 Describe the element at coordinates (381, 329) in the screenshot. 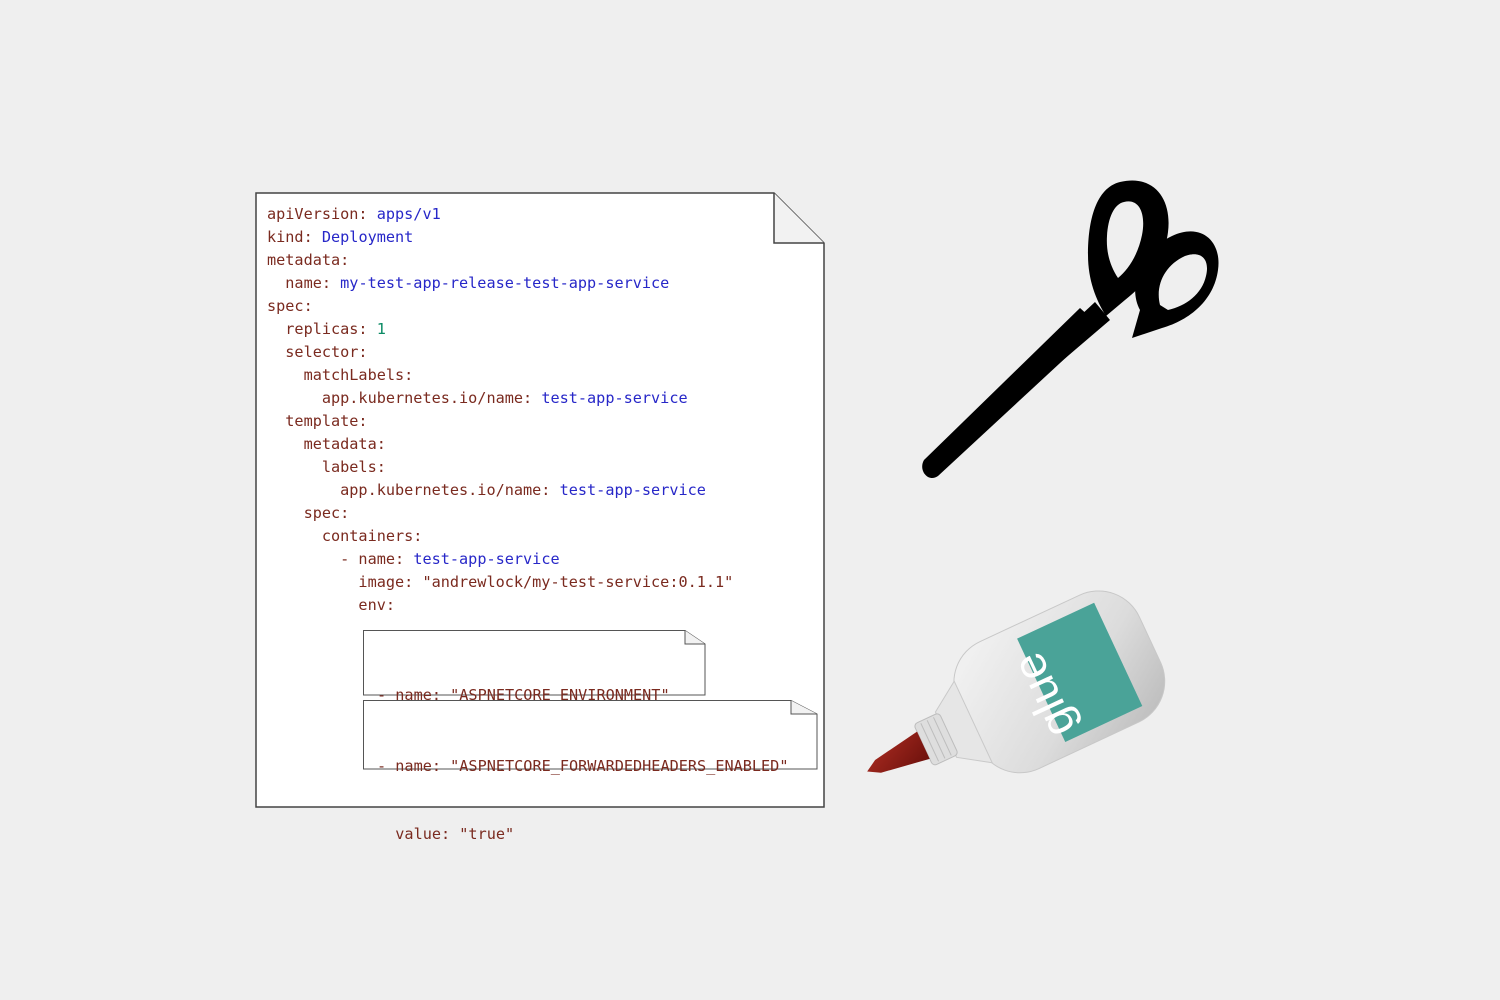

I see `yaml-value: 1` at that location.